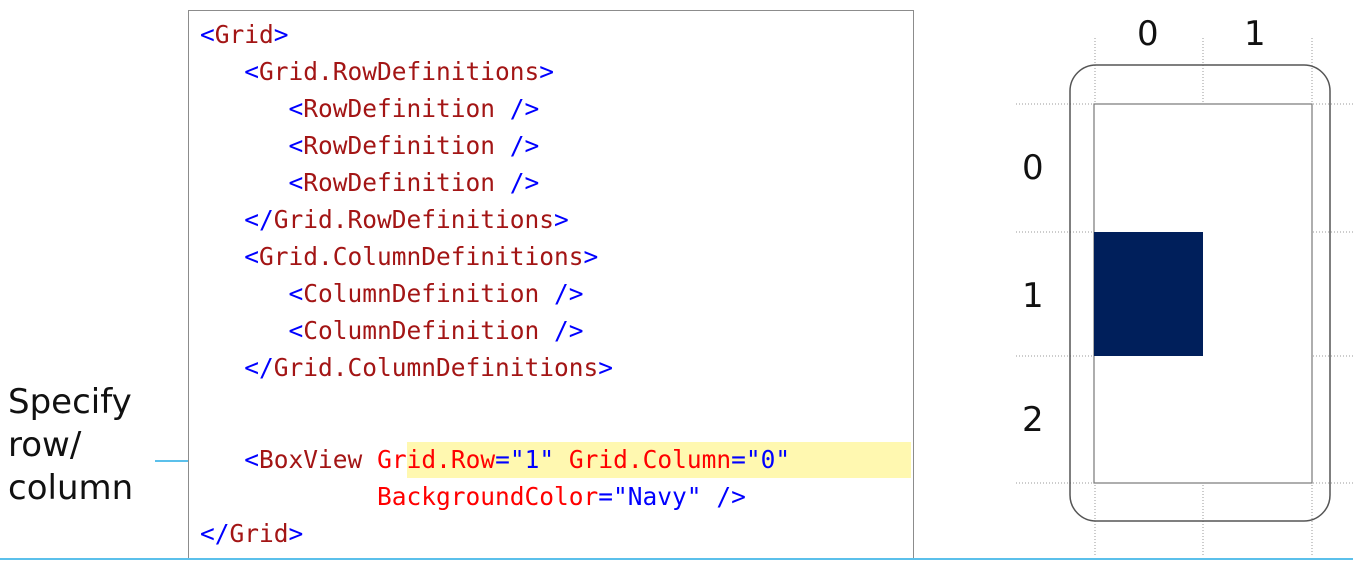  I want to click on bottom-rule, so click(676, 559).